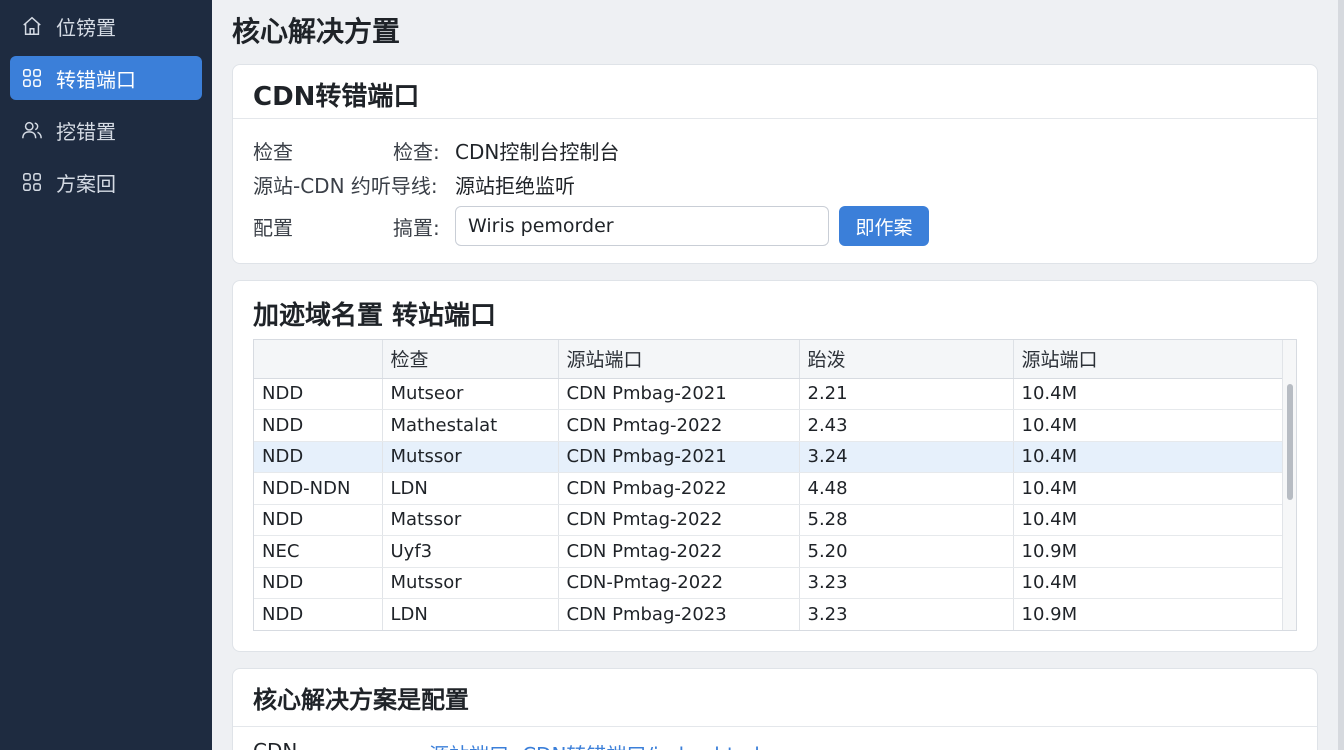 Image resolution: width=1344 pixels, height=750 pixels. I want to click on form-row-config: 配置 搞置: 即作案, so click(775, 226).